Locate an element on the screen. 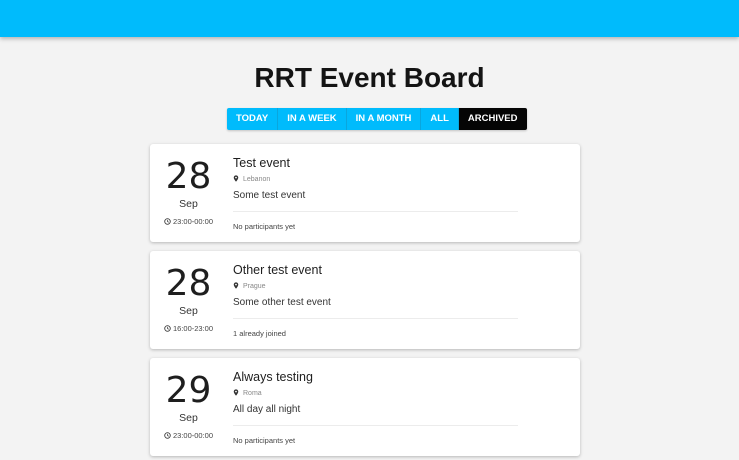 The image size is (739, 460). filter-in-a-month-button: IN A MONTH is located at coordinates (384, 119).